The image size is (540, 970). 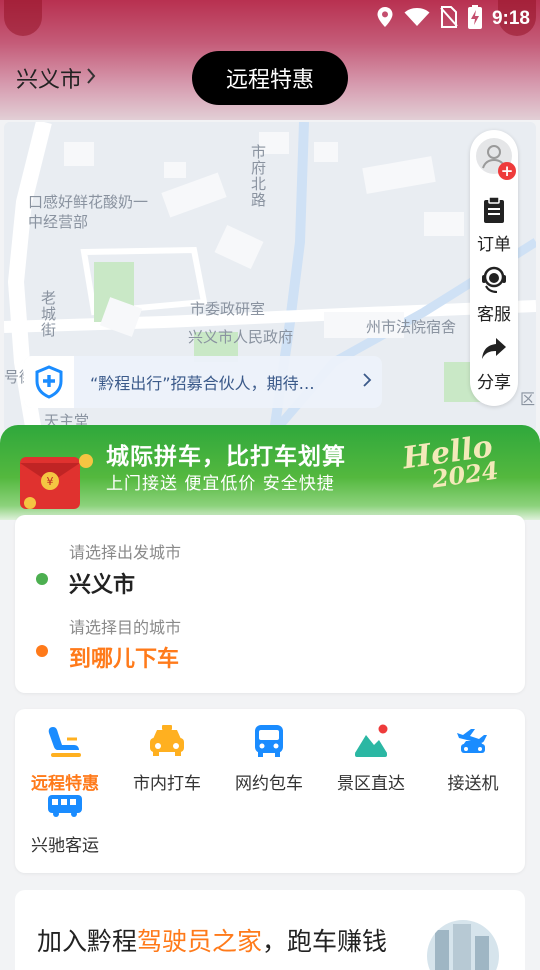 What do you see at coordinates (450, 461) in the screenshot?
I see `hello-2024-logo: Hello 2024` at bounding box center [450, 461].